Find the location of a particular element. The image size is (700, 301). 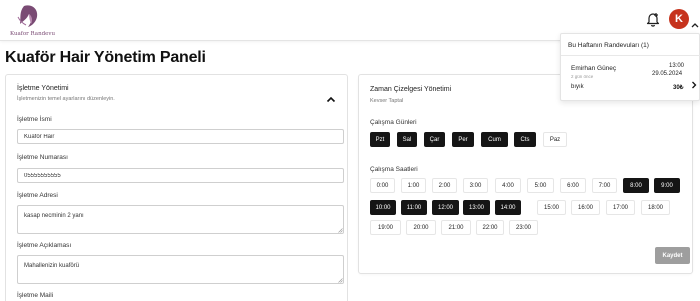

service-name: bıyık is located at coordinates (577, 87).